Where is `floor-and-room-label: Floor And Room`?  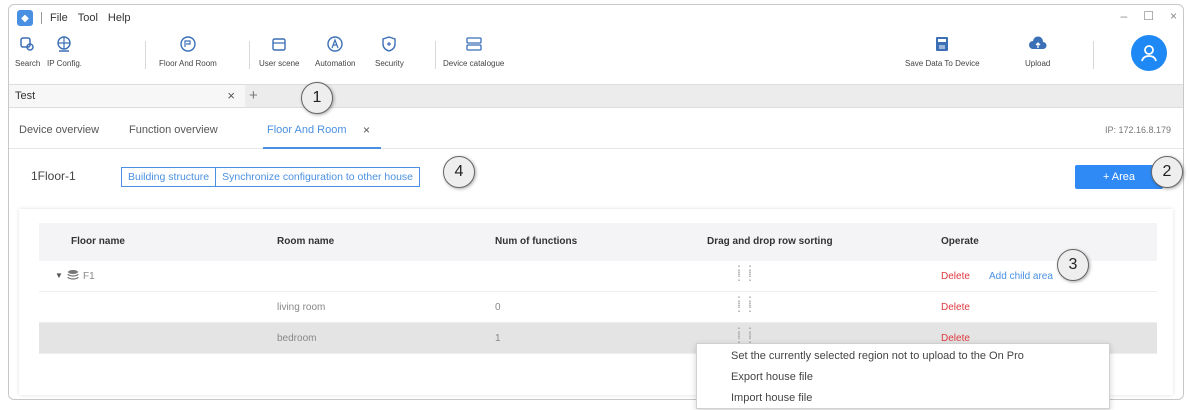 floor-and-room-label: Floor And Room is located at coordinates (188, 63).